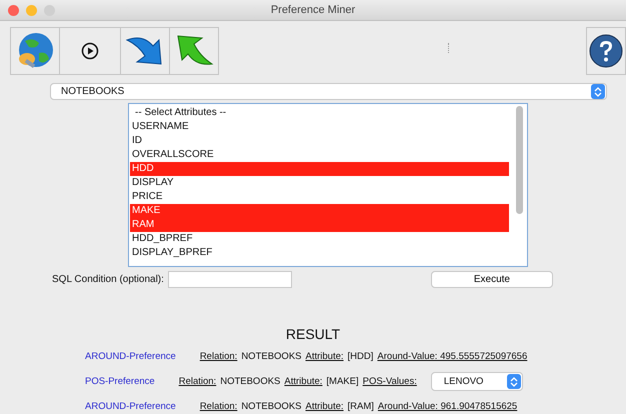 The width and height of the screenshot is (626, 414). What do you see at coordinates (319, 253) in the screenshot?
I see `list-item: DISPLAY_BPREF` at bounding box center [319, 253].